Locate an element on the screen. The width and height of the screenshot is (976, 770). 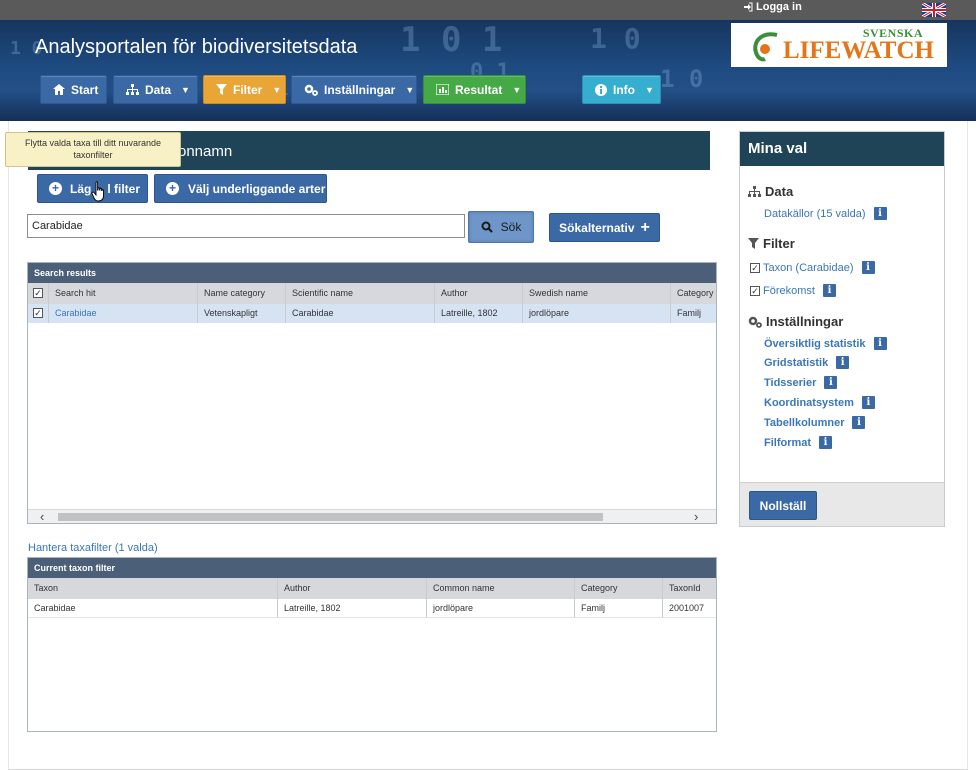
settings-item-coordinate-system: Koordinatsystem i is located at coordinates (819, 402).